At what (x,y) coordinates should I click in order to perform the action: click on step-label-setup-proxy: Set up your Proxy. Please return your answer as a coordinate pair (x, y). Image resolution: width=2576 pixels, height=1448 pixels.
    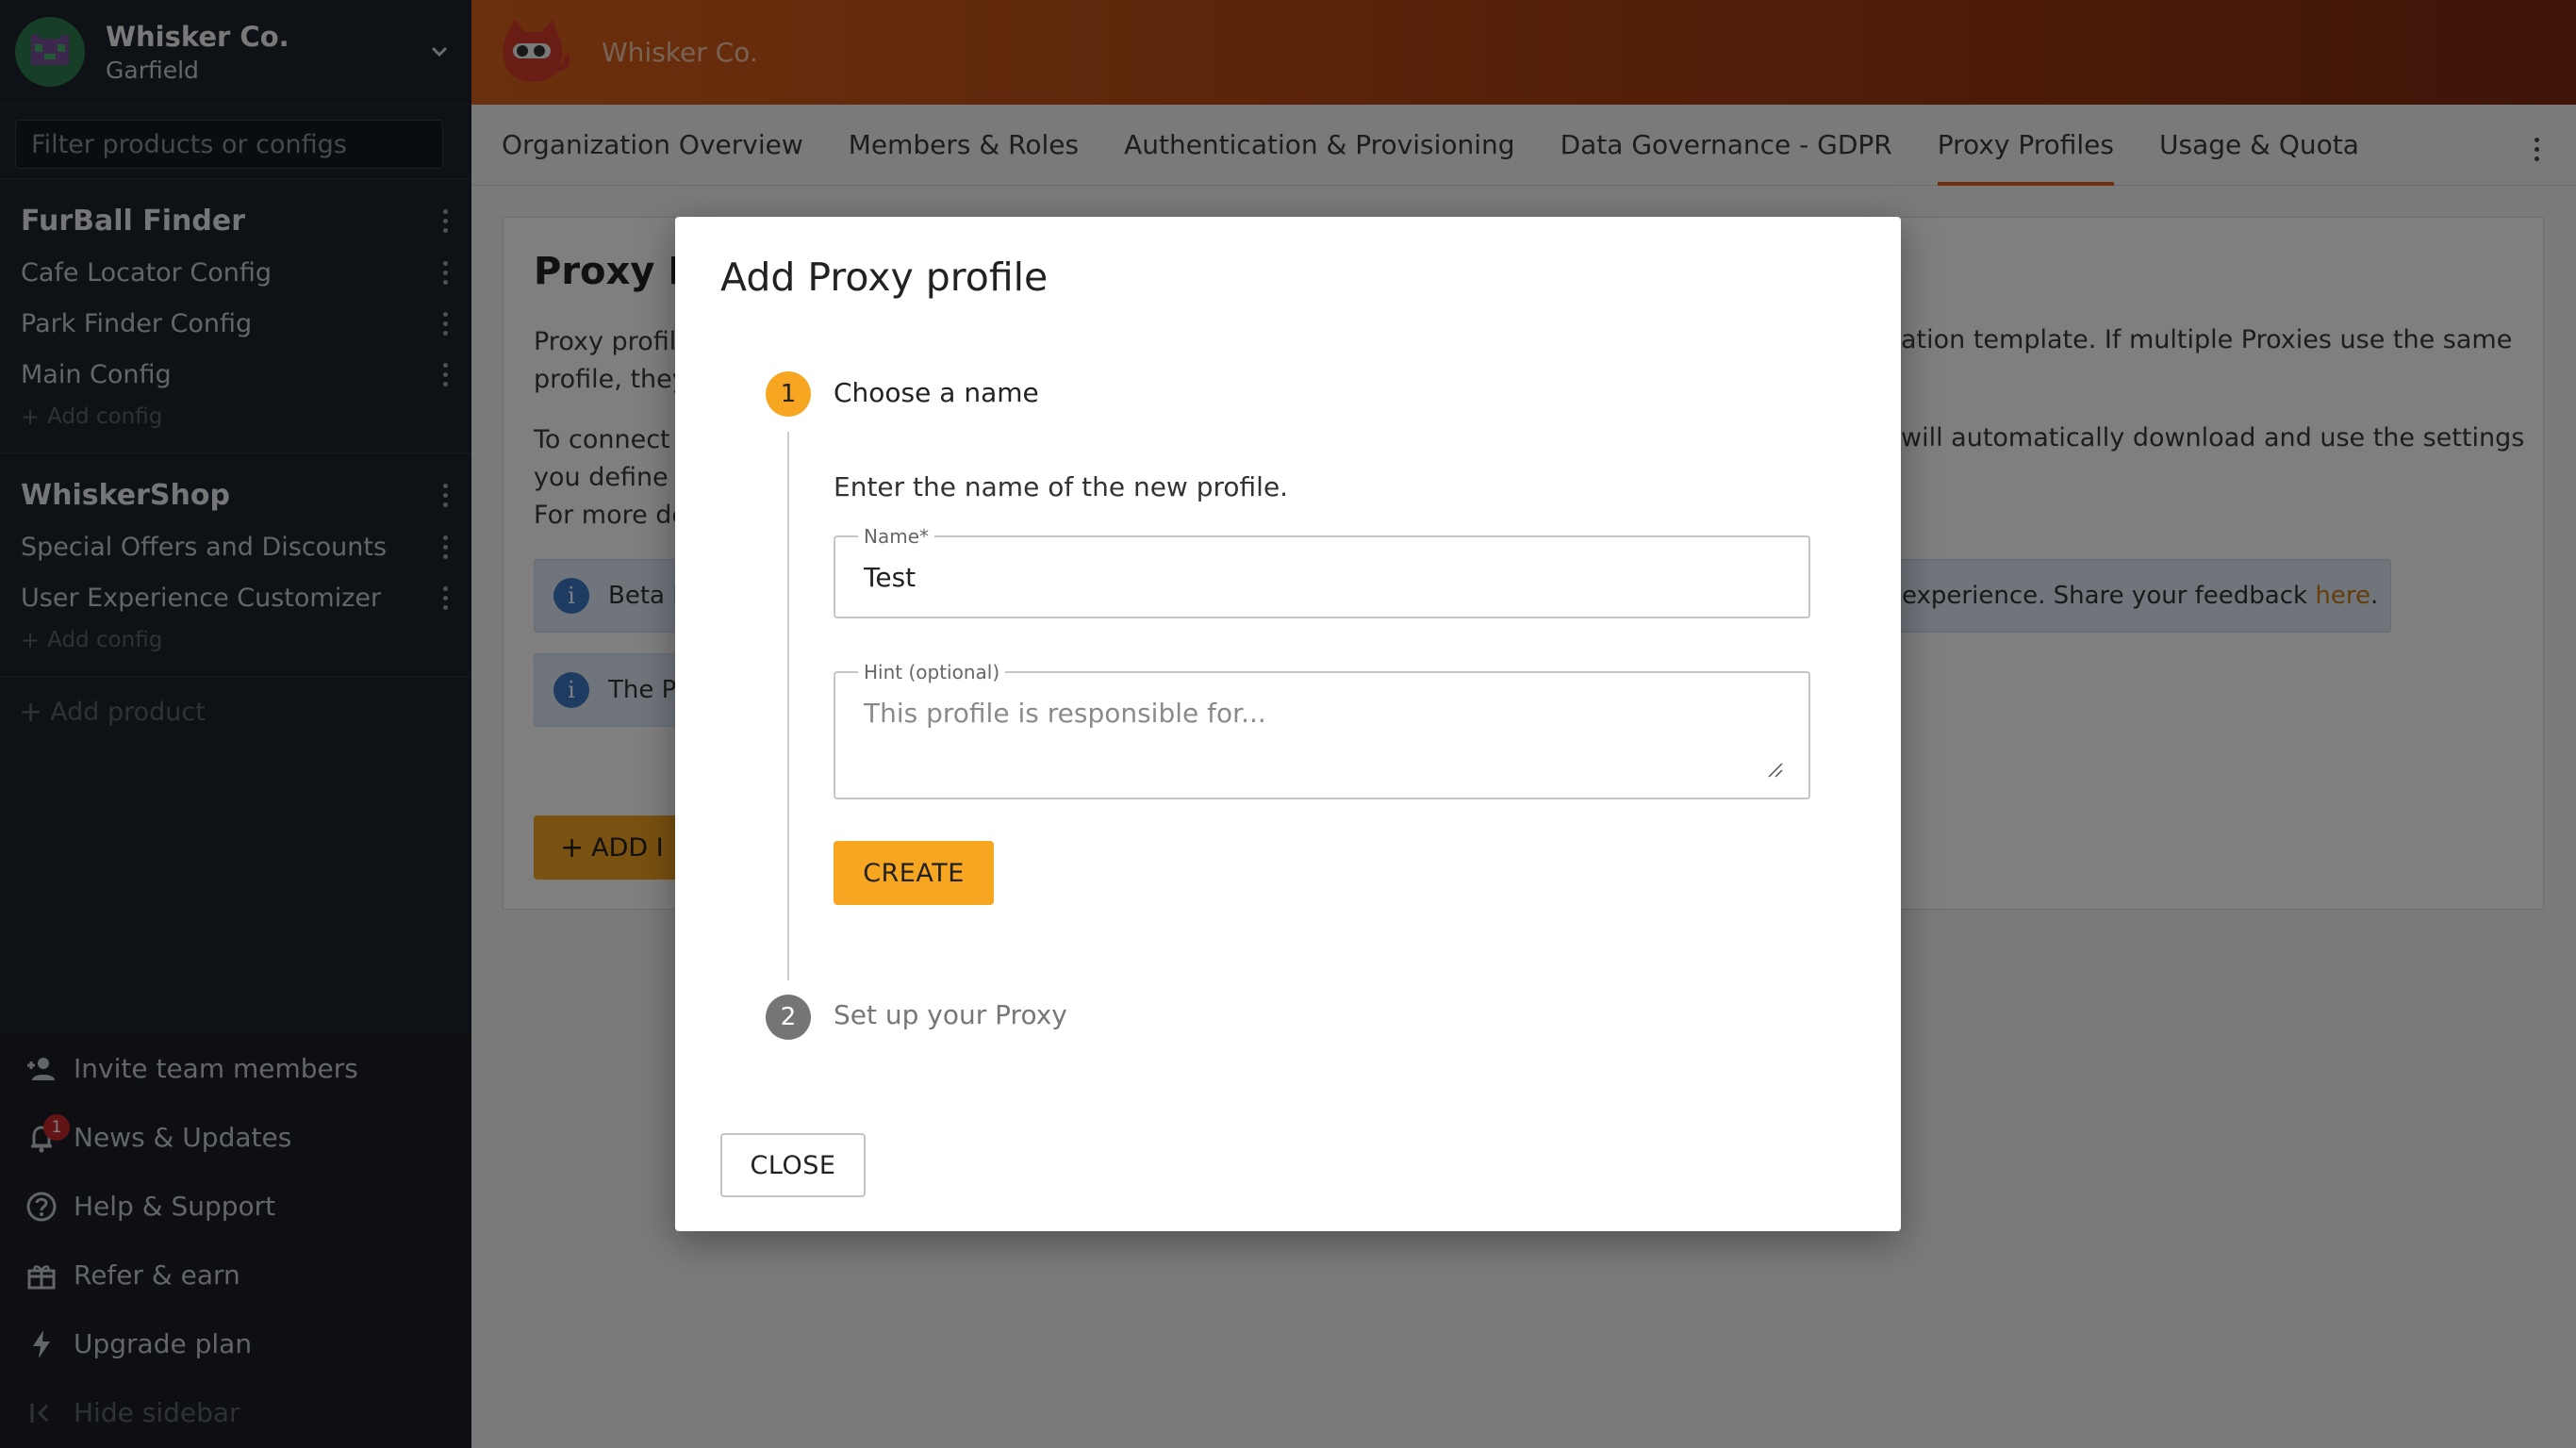
    Looking at the image, I should click on (950, 1014).